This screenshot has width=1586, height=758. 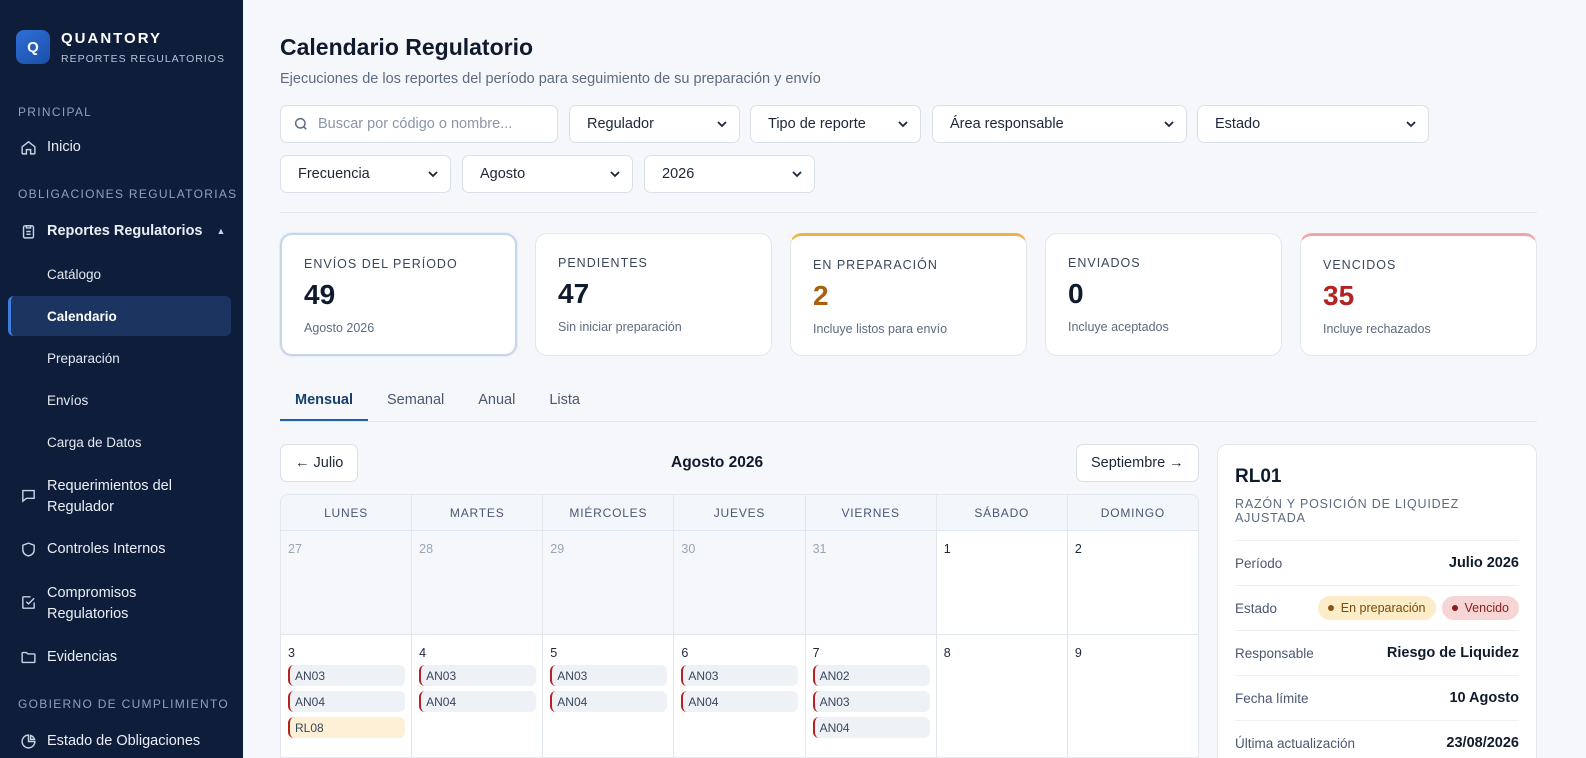 I want to click on tipo-reporte-select: Tipo de reporte, so click(x=835, y=124).